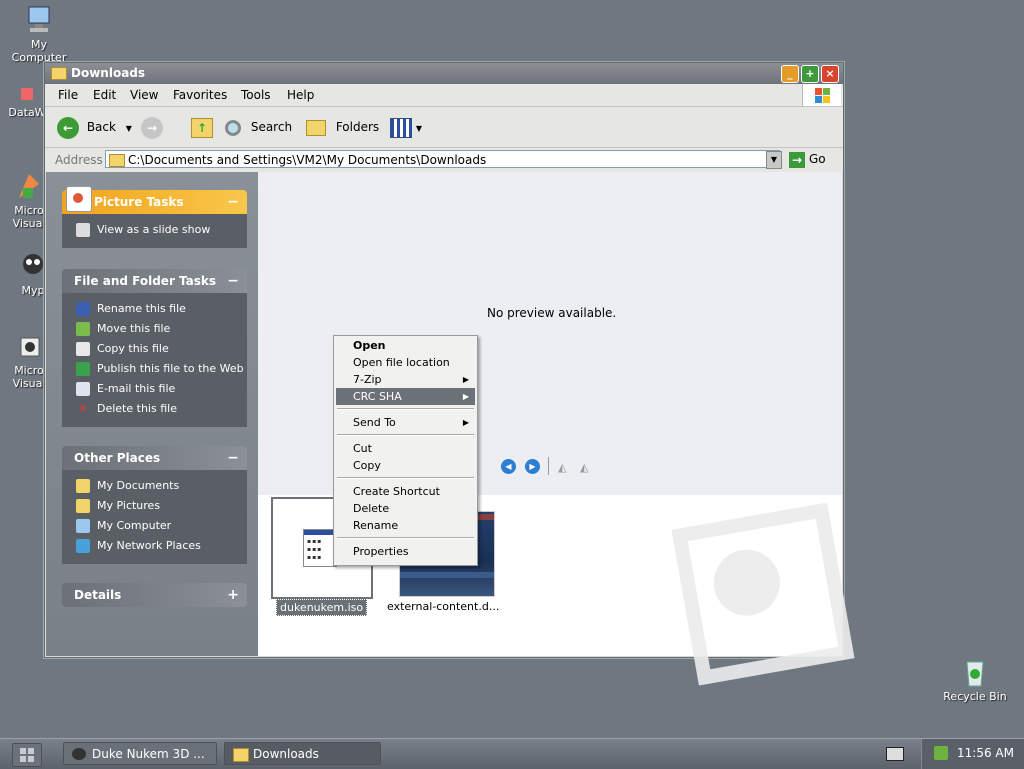  Describe the element at coordinates (377, 396) in the screenshot. I see `menu-label: CRC SHA` at that location.